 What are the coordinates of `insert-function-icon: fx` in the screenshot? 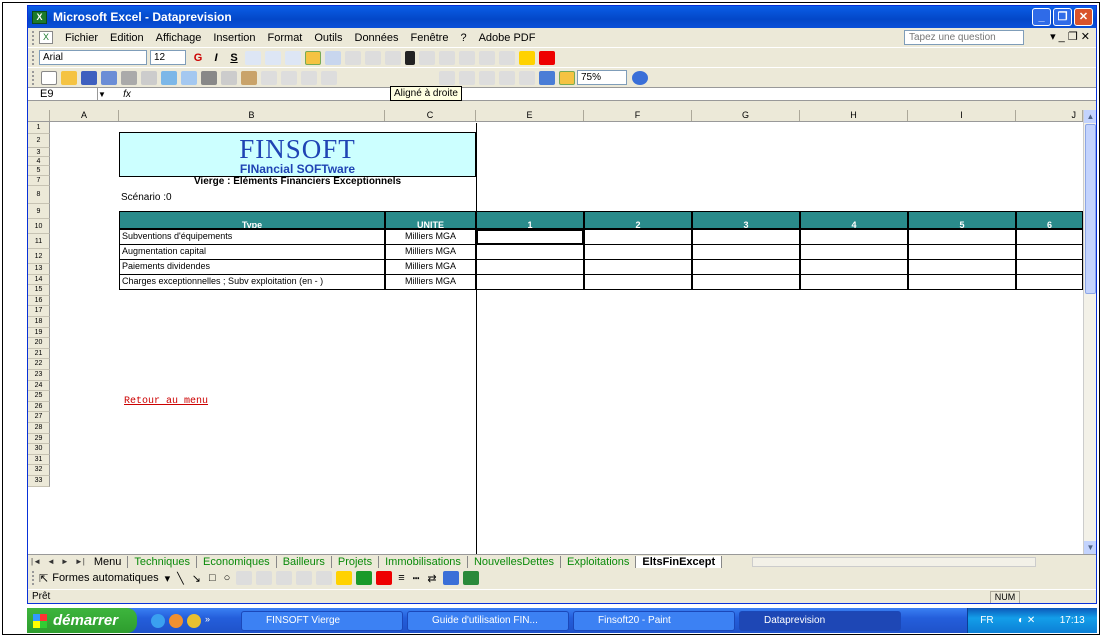 It's located at (127, 94).